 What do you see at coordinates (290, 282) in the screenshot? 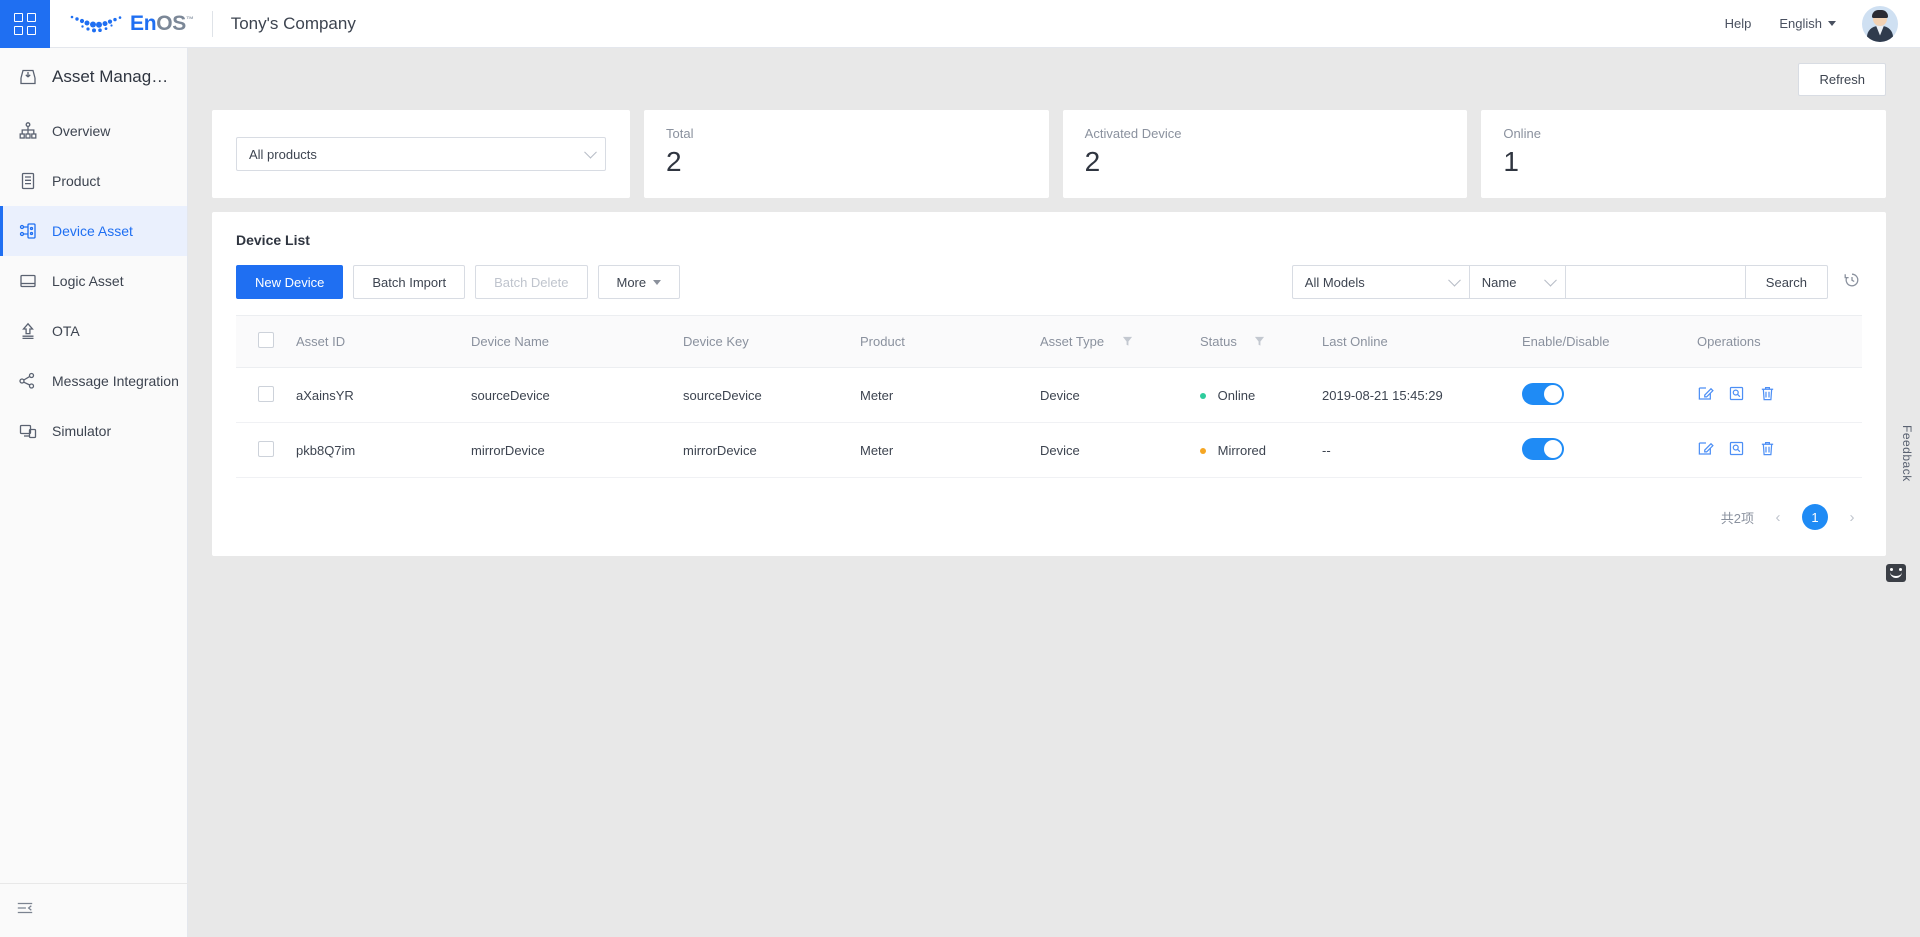
I see `new-device-button: New Device` at bounding box center [290, 282].